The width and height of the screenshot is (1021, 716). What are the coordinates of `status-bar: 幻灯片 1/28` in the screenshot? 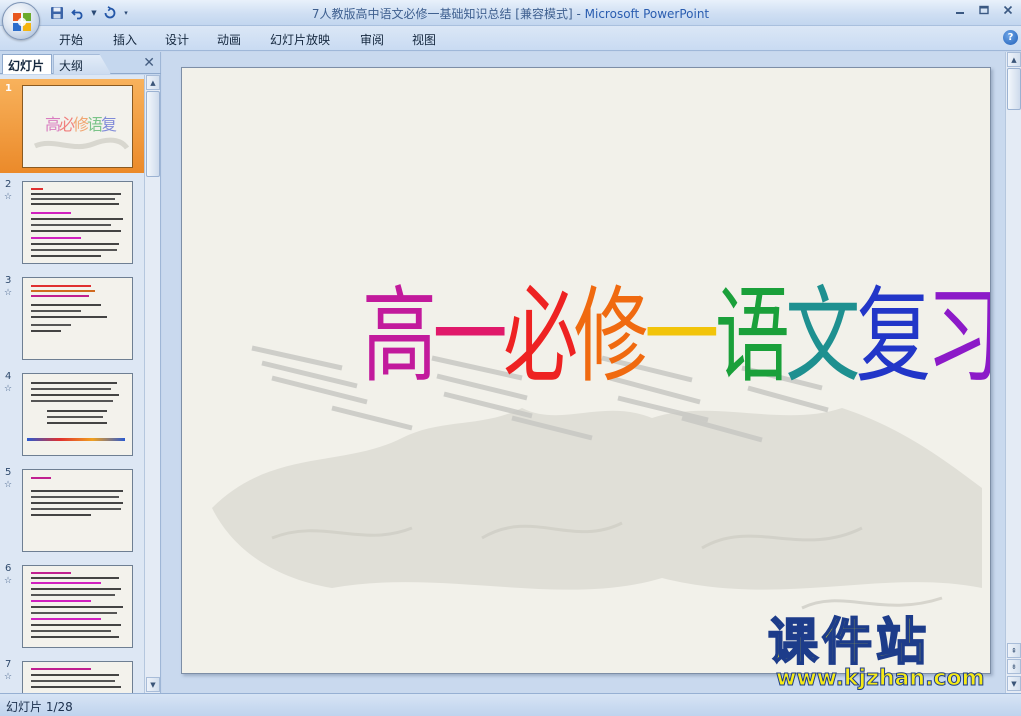 It's located at (510, 704).